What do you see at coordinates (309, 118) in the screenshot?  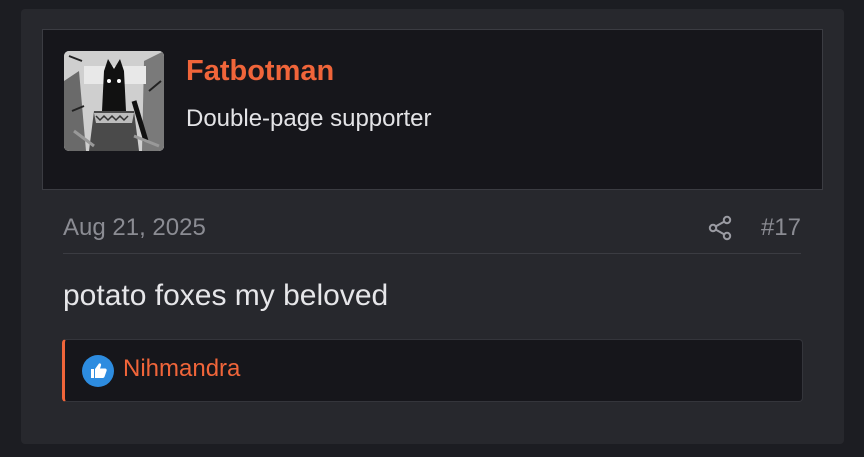 I see `user-title: Double-page supporter` at bounding box center [309, 118].